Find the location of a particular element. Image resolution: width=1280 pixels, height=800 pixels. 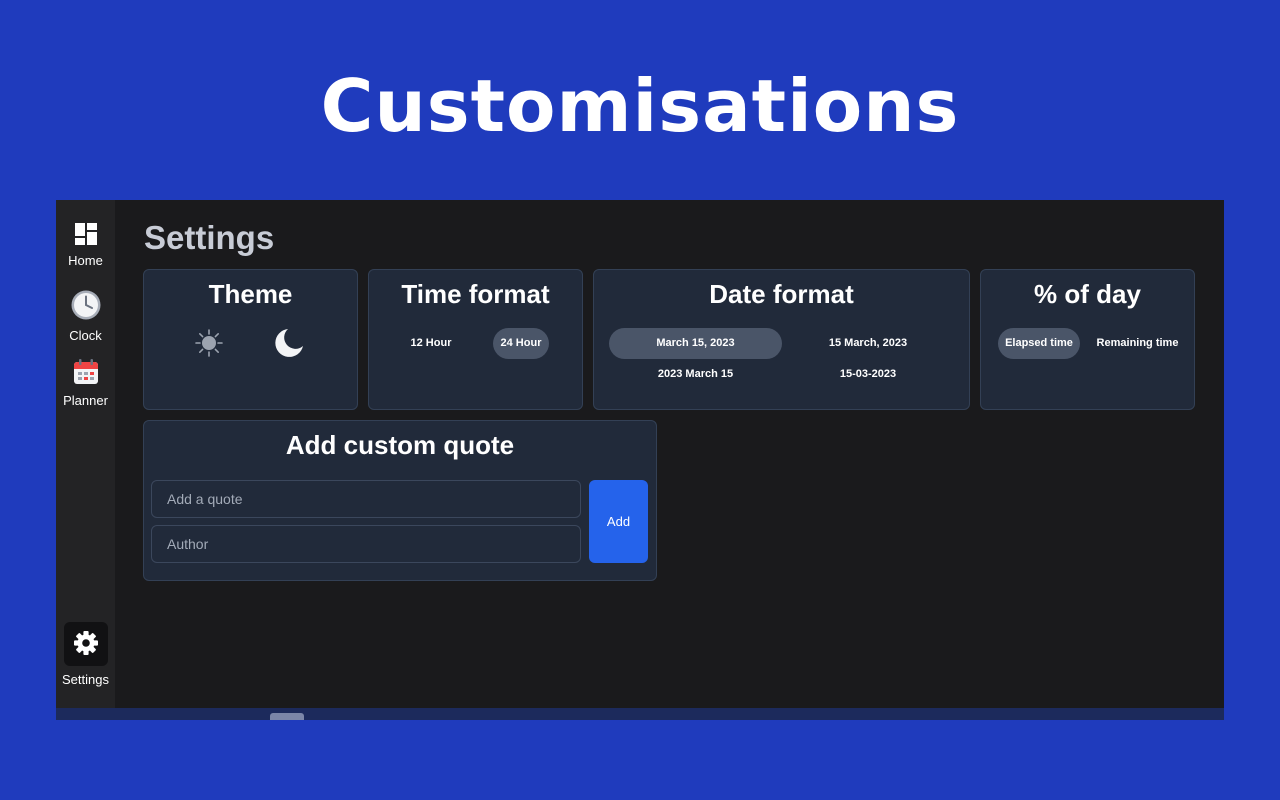

quote-input is located at coordinates (366, 499).